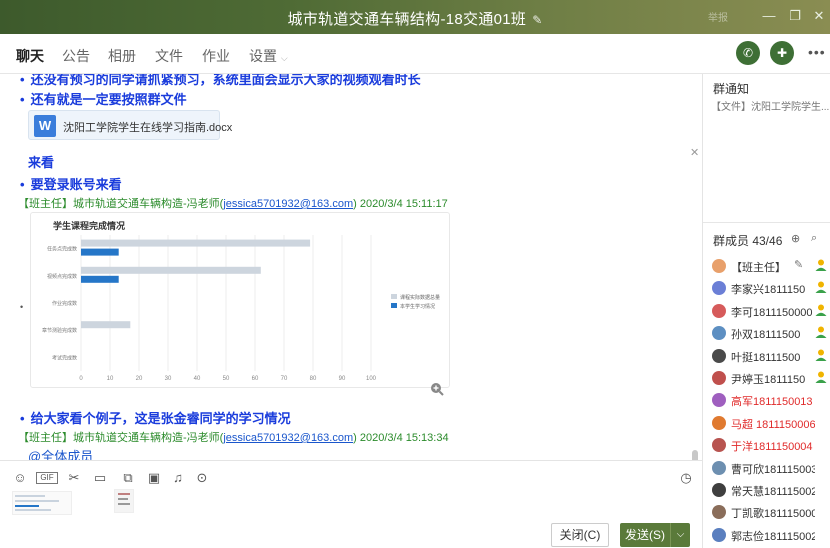  I want to click on close-window-icon: ✕, so click(819, 16).